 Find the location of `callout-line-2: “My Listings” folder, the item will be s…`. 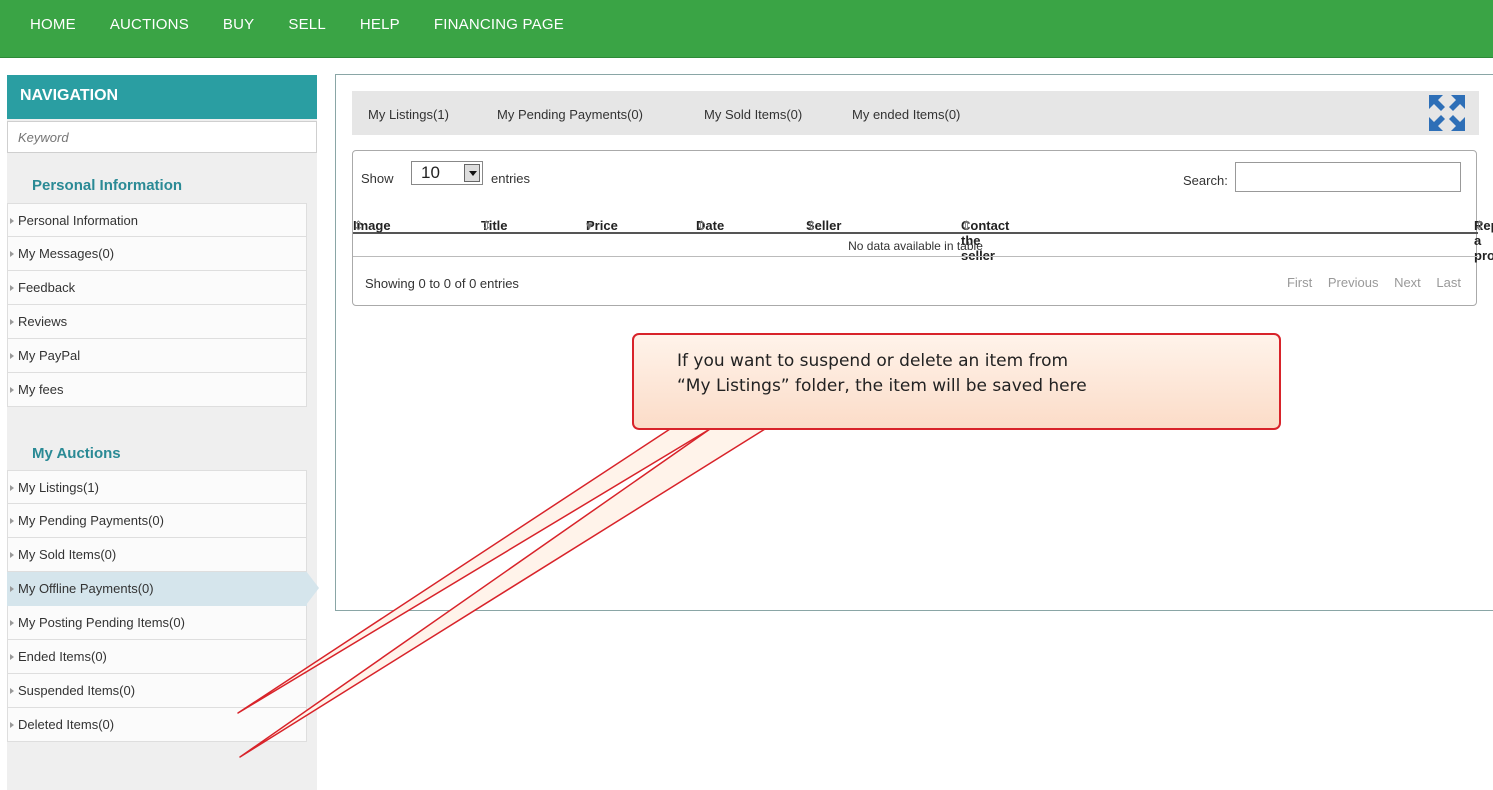

callout-line-2: “My Listings” folder, the item will be s… is located at coordinates (882, 386).